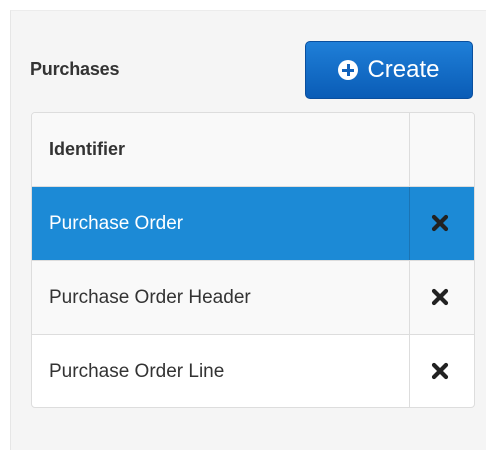 The image size is (488, 450). Describe the element at coordinates (253, 298) in the screenshot. I see `table-row: Purchase Order Header` at that location.